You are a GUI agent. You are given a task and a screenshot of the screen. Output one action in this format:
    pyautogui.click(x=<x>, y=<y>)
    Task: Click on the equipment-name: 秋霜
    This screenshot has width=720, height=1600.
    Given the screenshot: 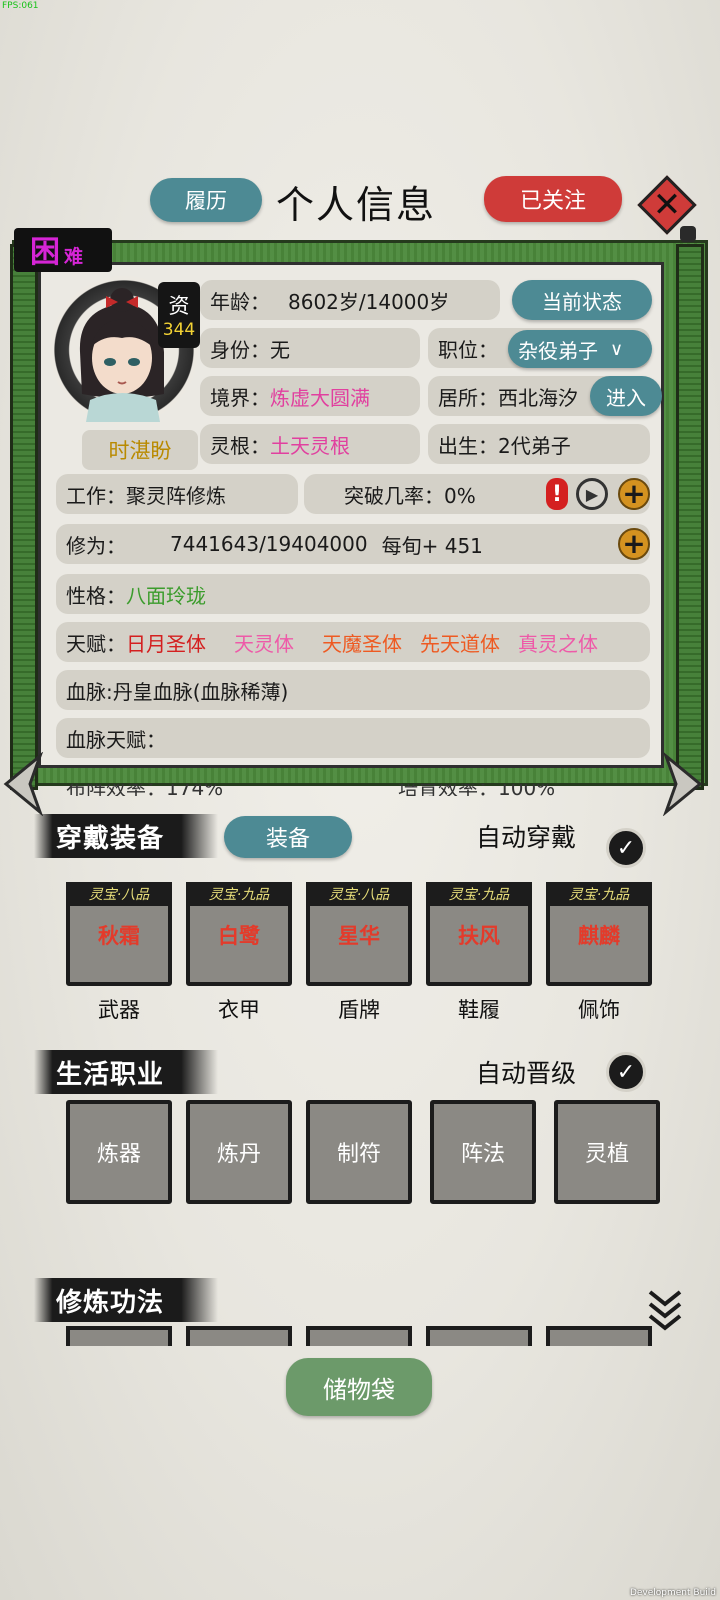 What is the action you would take?
    pyautogui.click(x=119, y=936)
    